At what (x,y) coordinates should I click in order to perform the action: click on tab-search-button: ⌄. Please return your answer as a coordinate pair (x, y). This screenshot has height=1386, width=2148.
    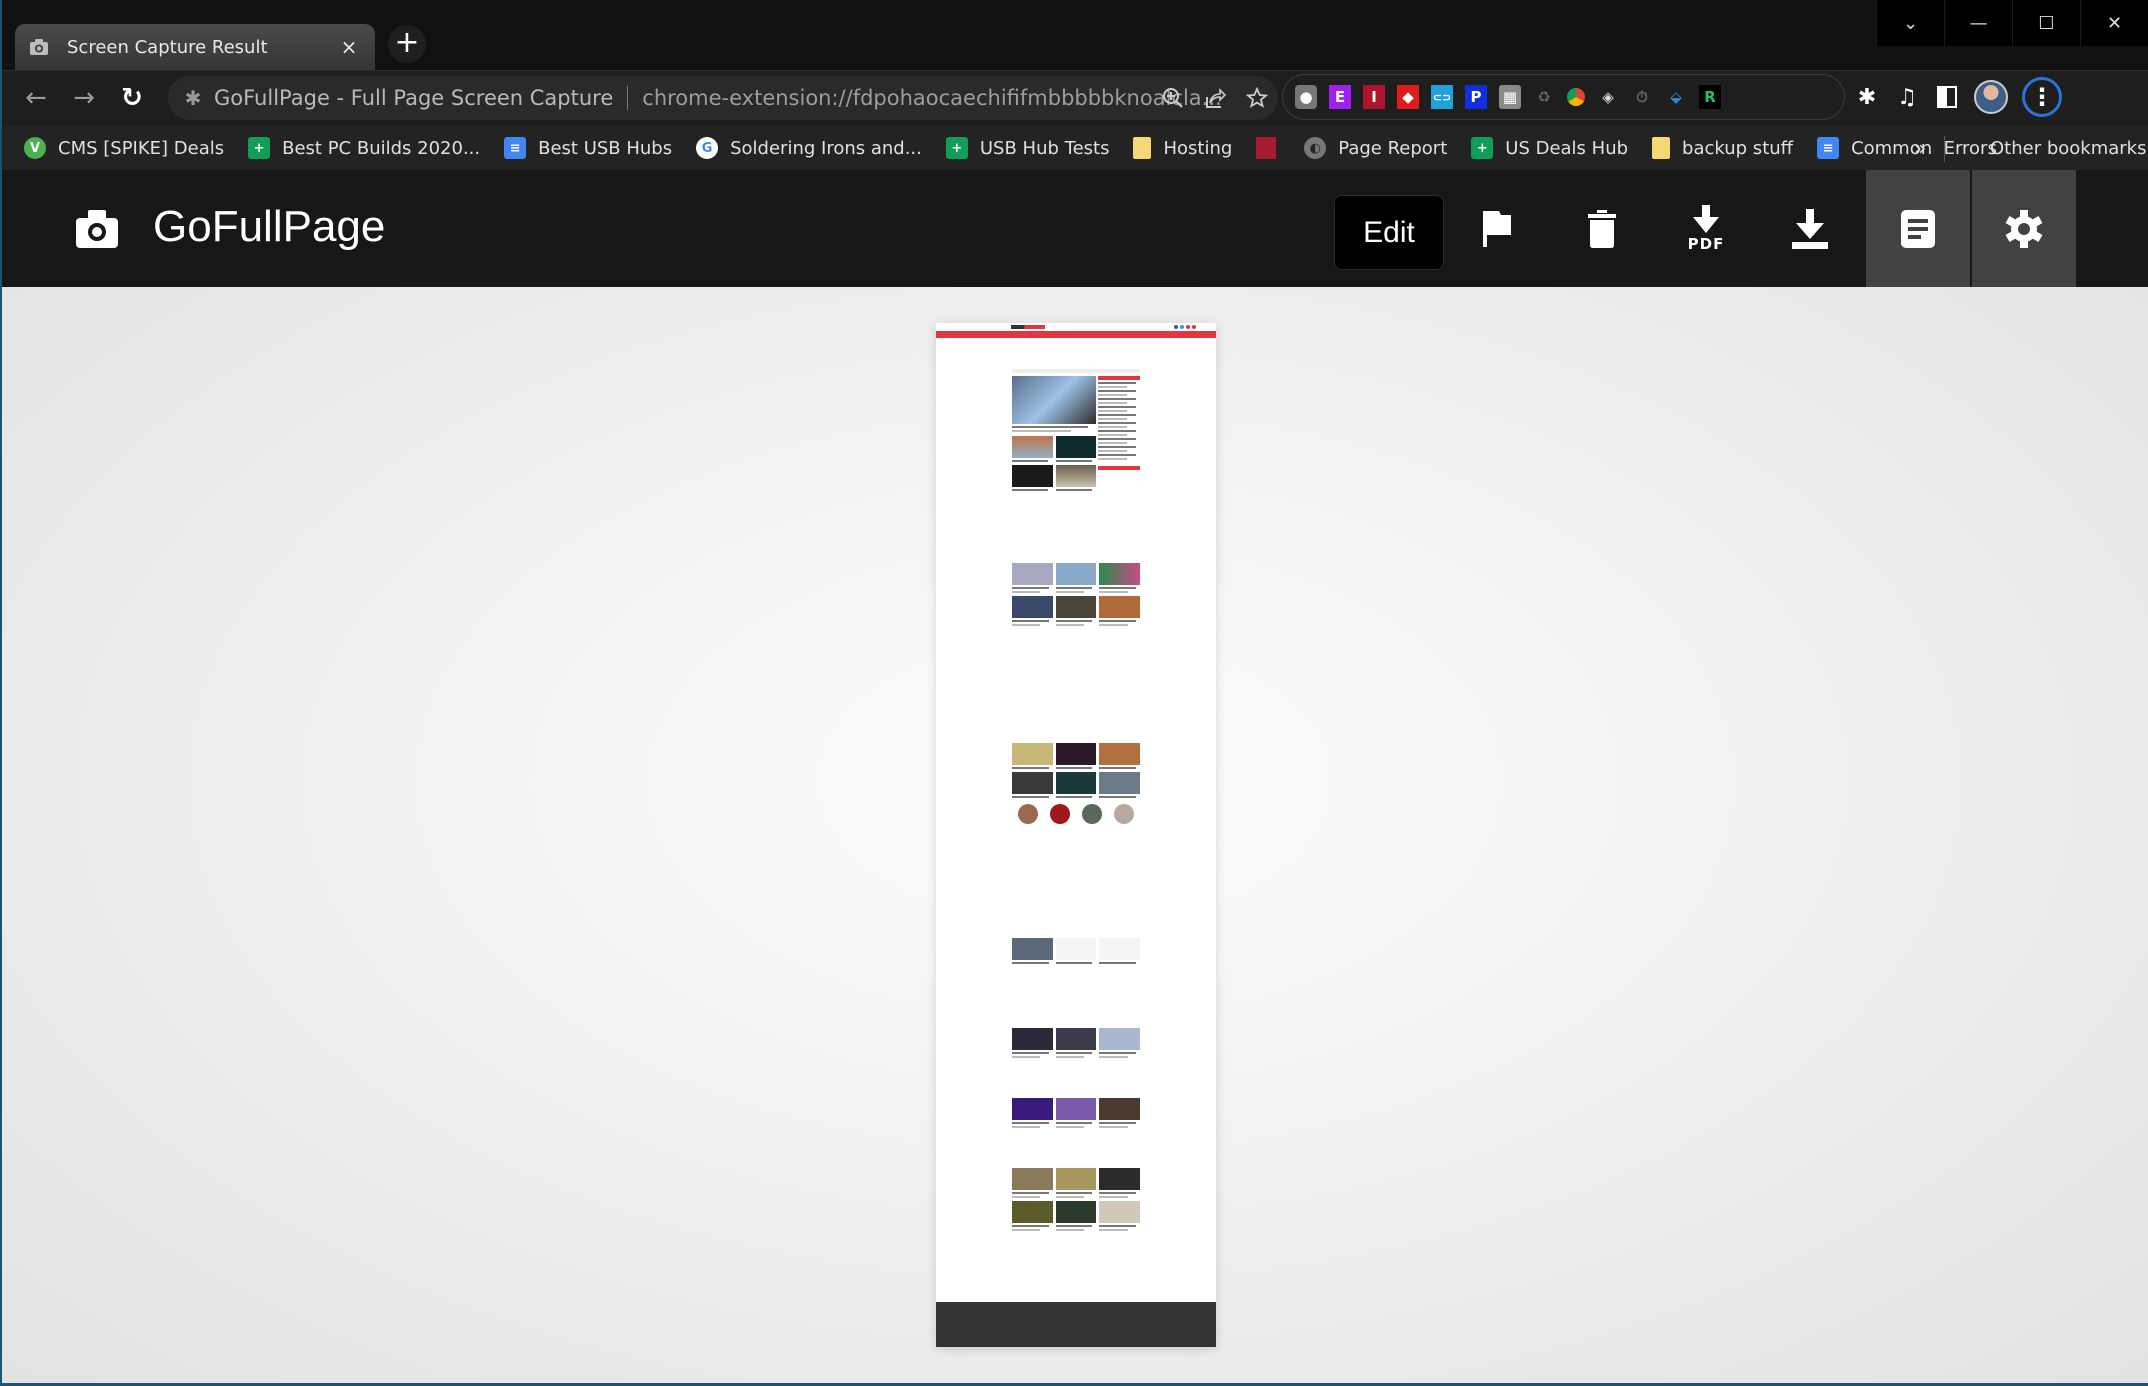
    Looking at the image, I should click on (1910, 23).